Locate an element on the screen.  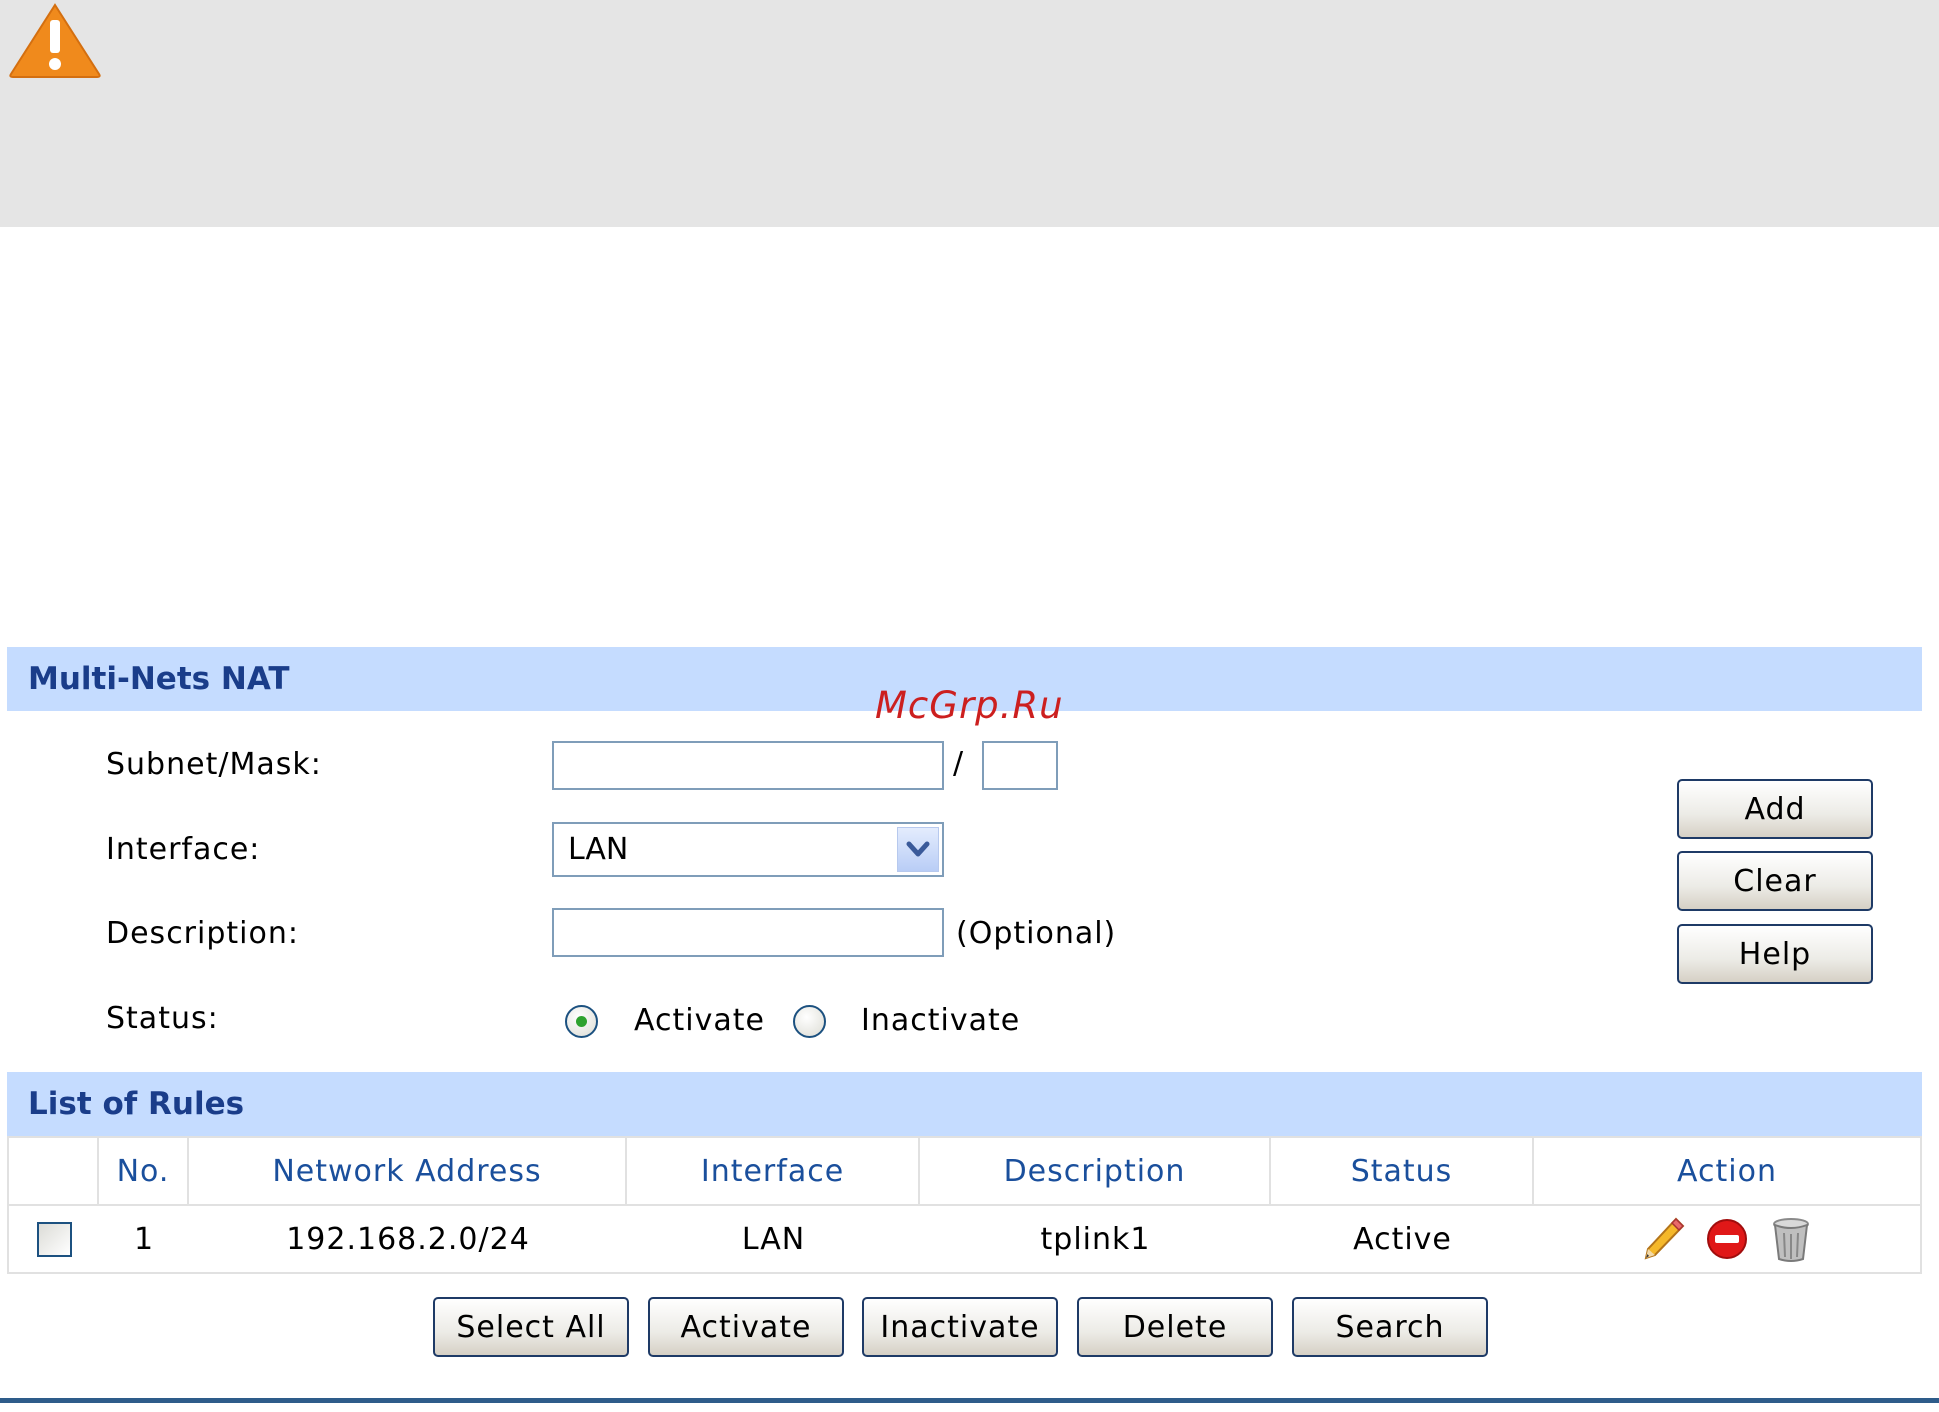
trash-icon is located at coordinates (1791, 1239).